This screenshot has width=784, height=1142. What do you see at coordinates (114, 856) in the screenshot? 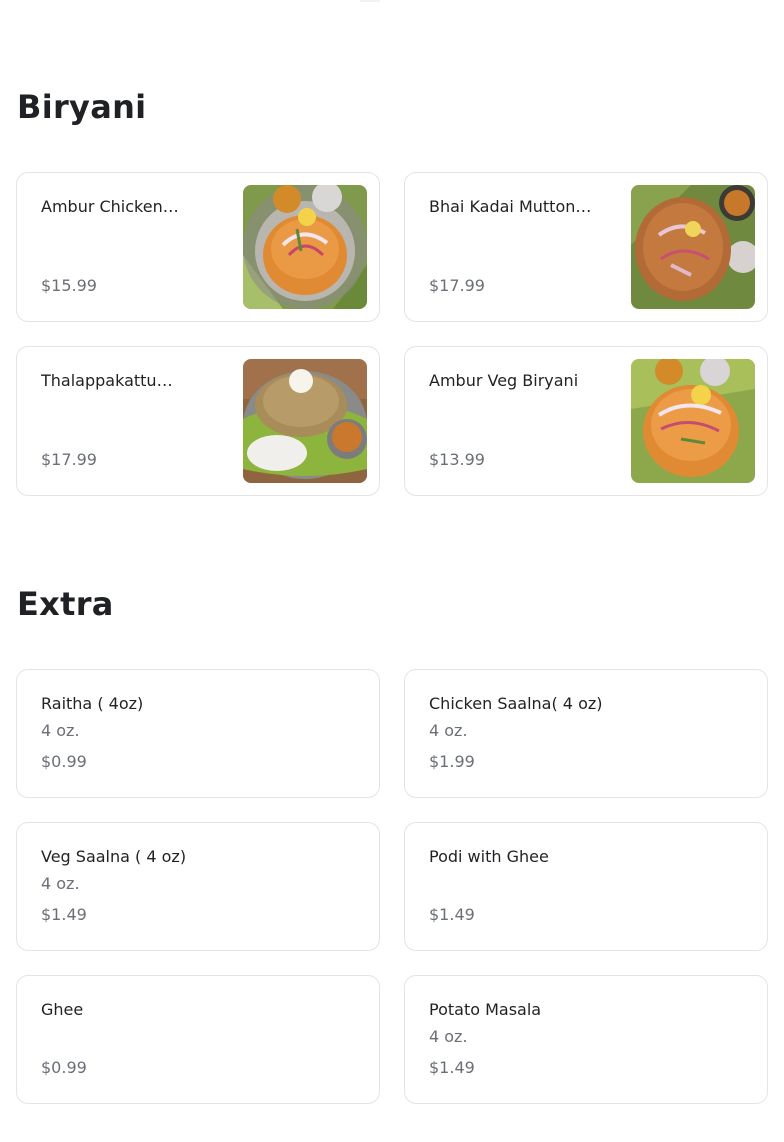
I see `item-name: Veg Saalna ( 4 oz)` at bounding box center [114, 856].